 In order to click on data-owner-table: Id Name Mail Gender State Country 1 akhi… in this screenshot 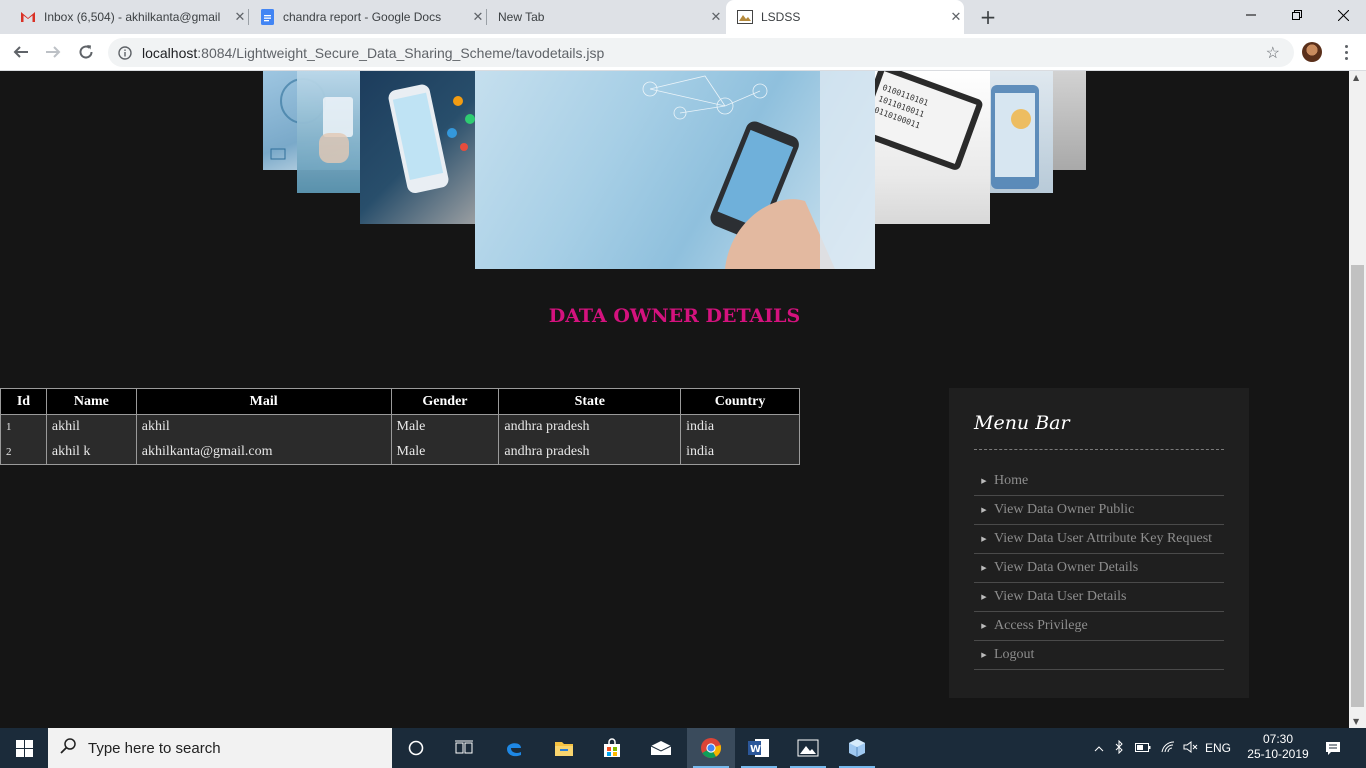, I will do `click(400, 426)`.